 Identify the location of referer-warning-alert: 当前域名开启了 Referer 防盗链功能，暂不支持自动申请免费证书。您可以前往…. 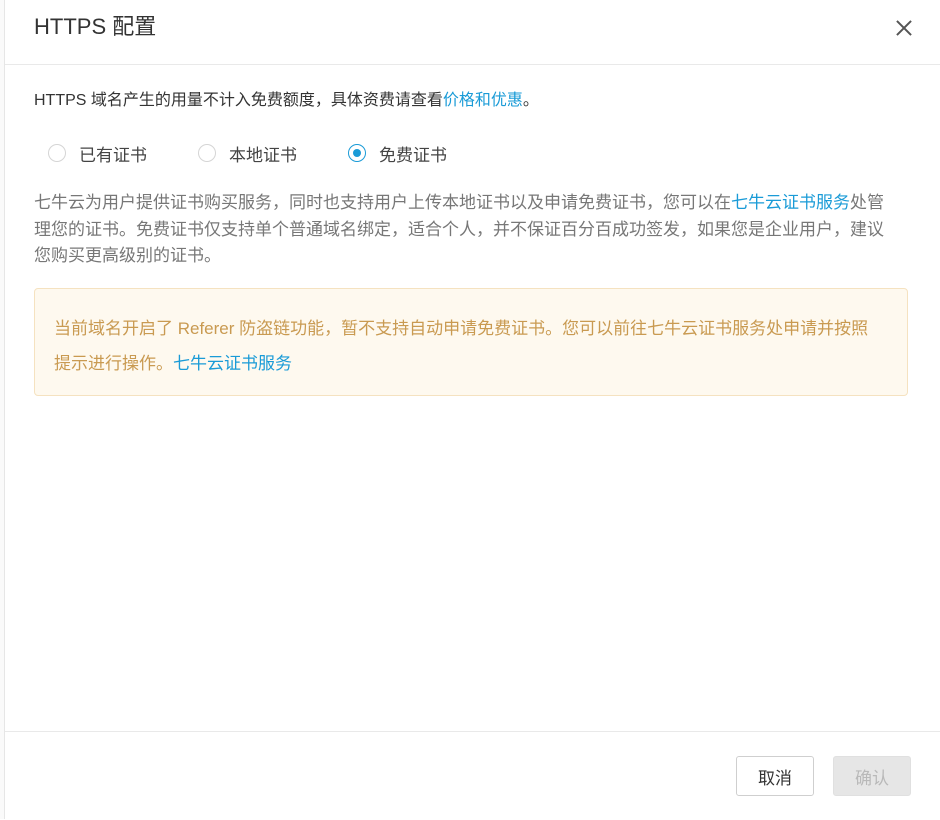
(471, 342).